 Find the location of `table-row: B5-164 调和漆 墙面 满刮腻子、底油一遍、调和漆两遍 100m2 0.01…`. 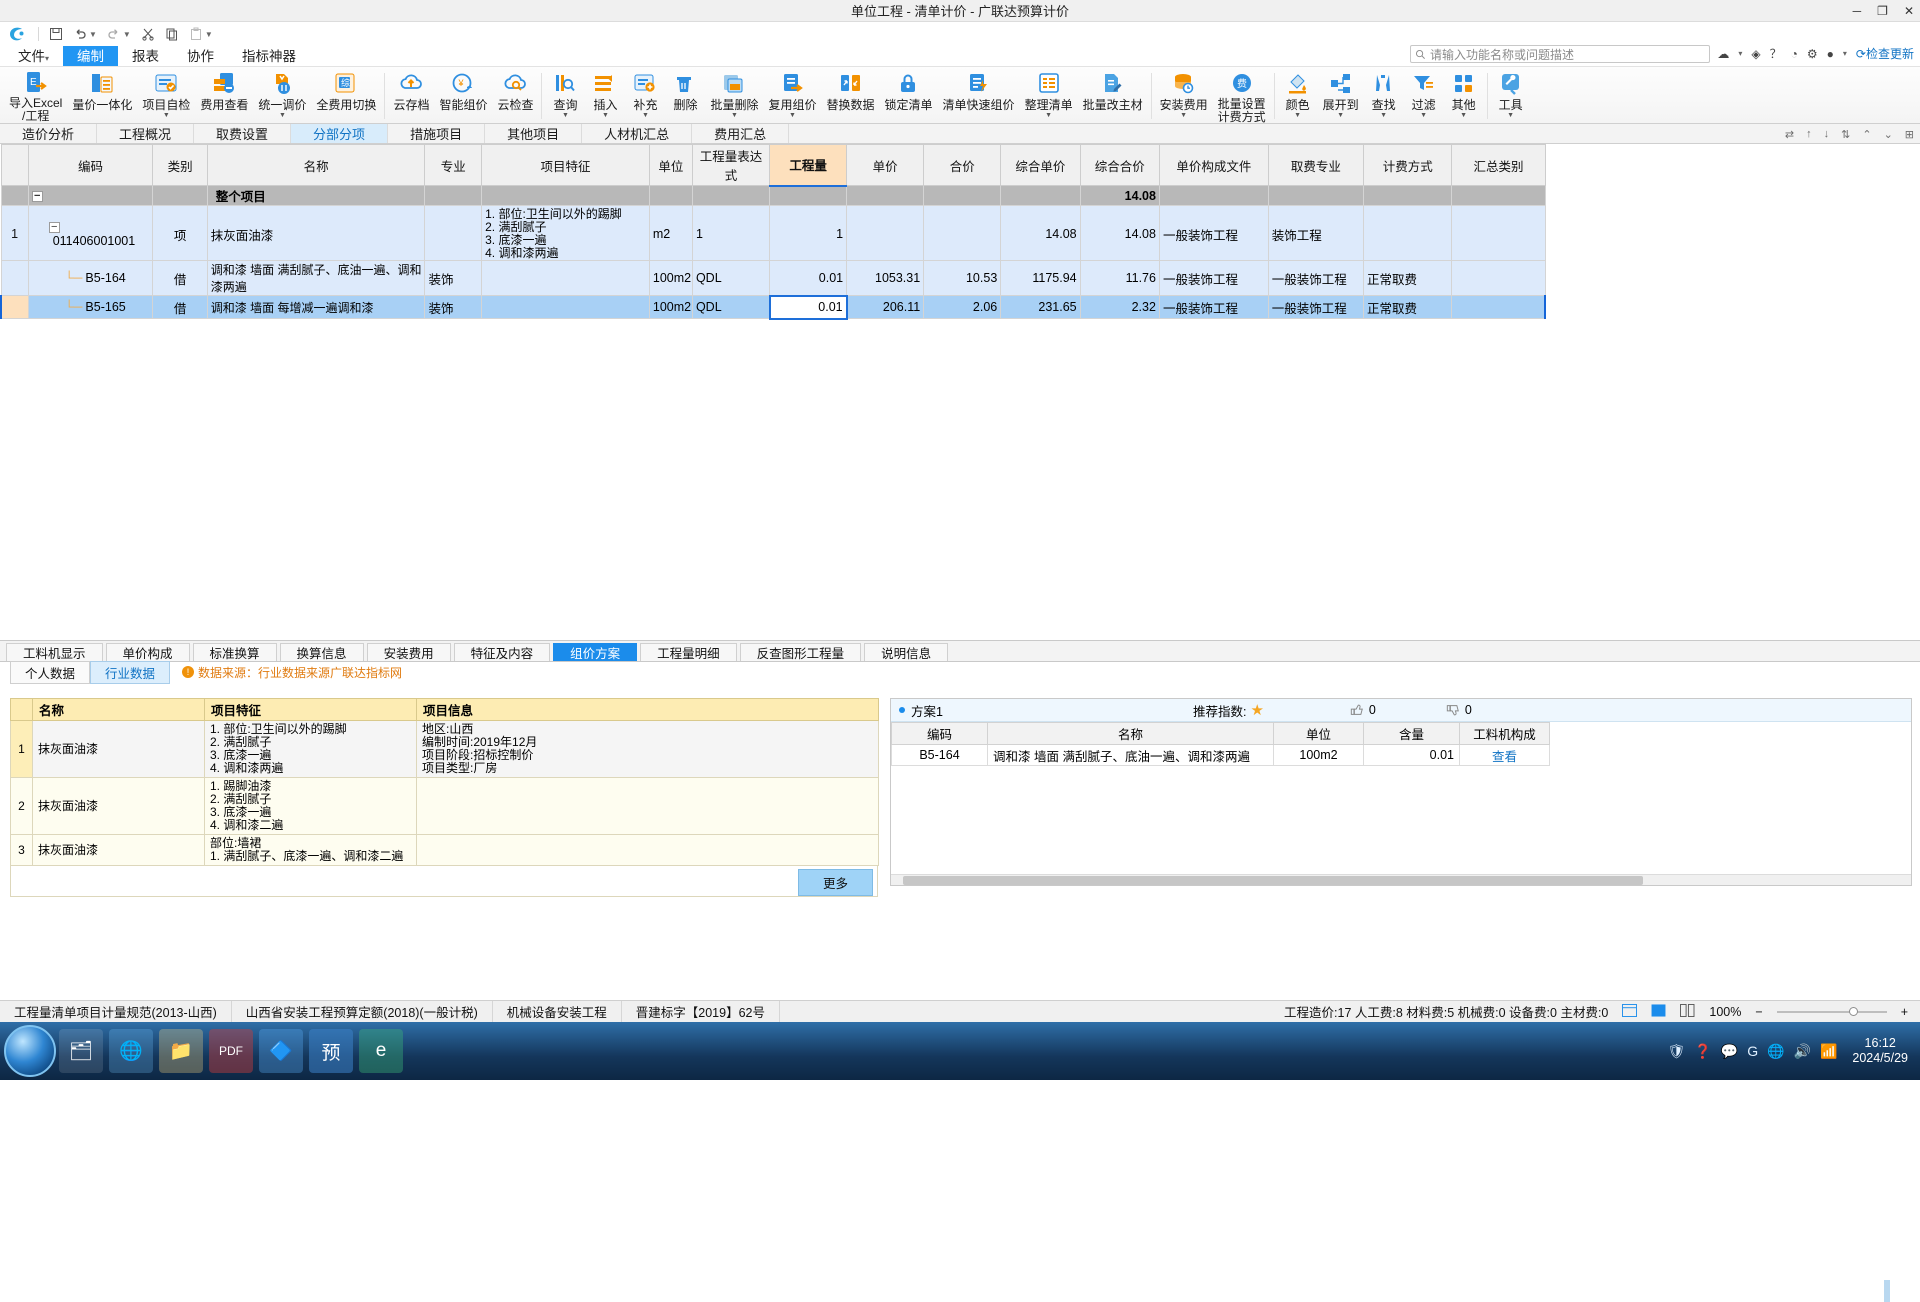

table-row: B5-164 调和漆 墙面 满刮腻子、底油一遍、调和漆两遍 100m2 0.01… is located at coordinates (1401, 755).